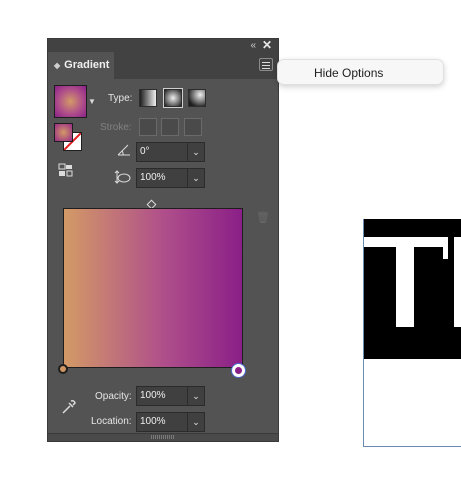 The height and width of the screenshot is (491, 461). I want to click on panel-menu-icon, so click(266, 64).